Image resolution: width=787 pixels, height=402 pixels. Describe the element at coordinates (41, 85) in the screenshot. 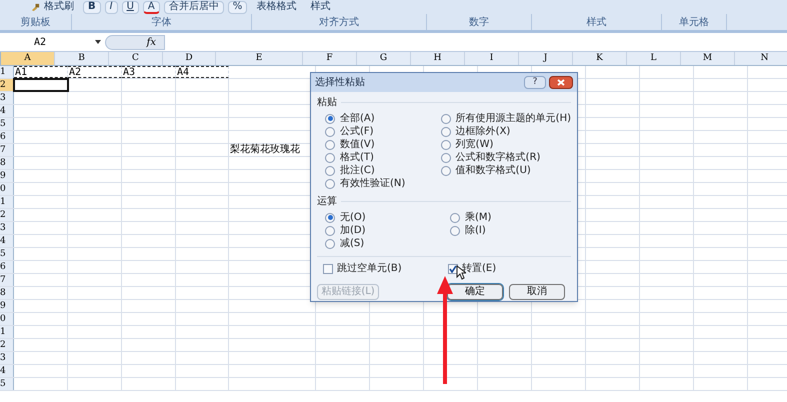

I see `active-cell` at that location.